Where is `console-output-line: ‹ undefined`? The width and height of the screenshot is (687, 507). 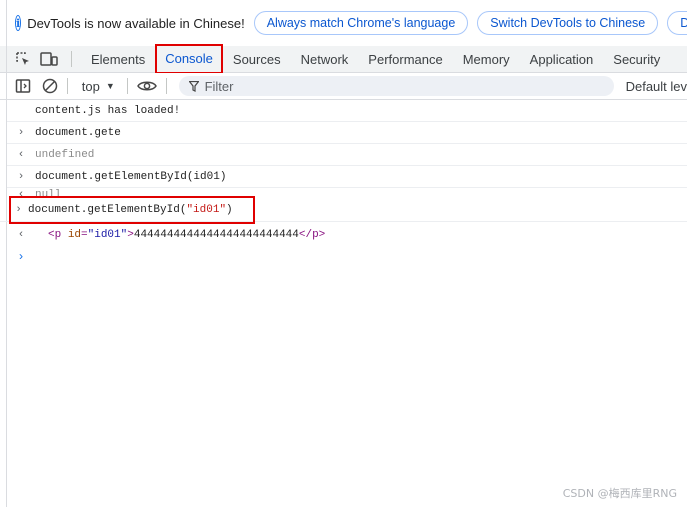 console-output-line: ‹ undefined is located at coordinates (347, 155).